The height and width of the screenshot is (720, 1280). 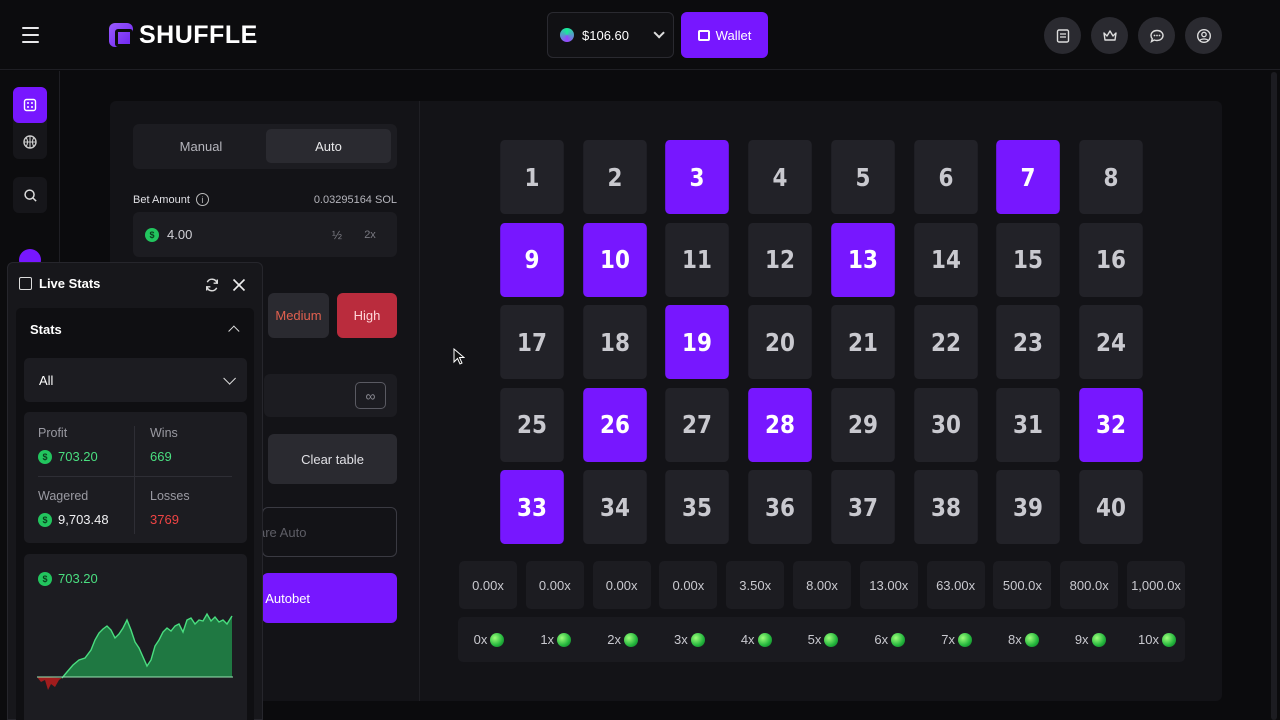 What do you see at coordinates (328, 146) in the screenshot?
I see `tab-auto: Auto` at bounding box center [328, 146].